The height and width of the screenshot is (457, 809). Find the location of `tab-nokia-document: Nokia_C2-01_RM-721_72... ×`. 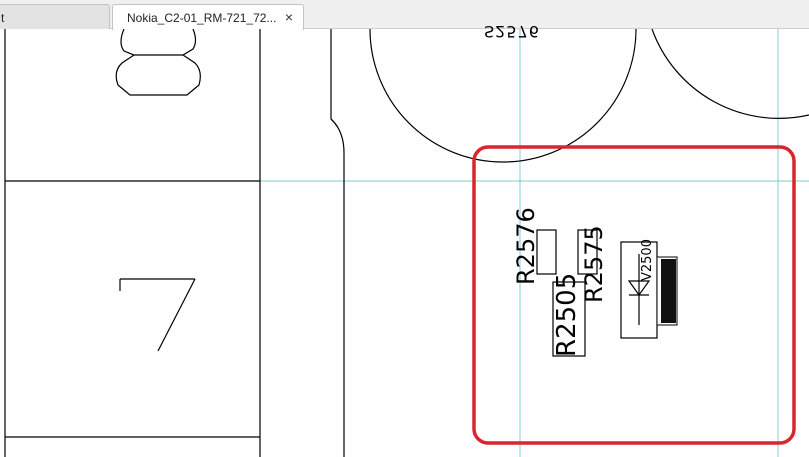

tab-nokia-document: Nokia_C2-01_RM-721_72... × is located at coordinates (208, 17).